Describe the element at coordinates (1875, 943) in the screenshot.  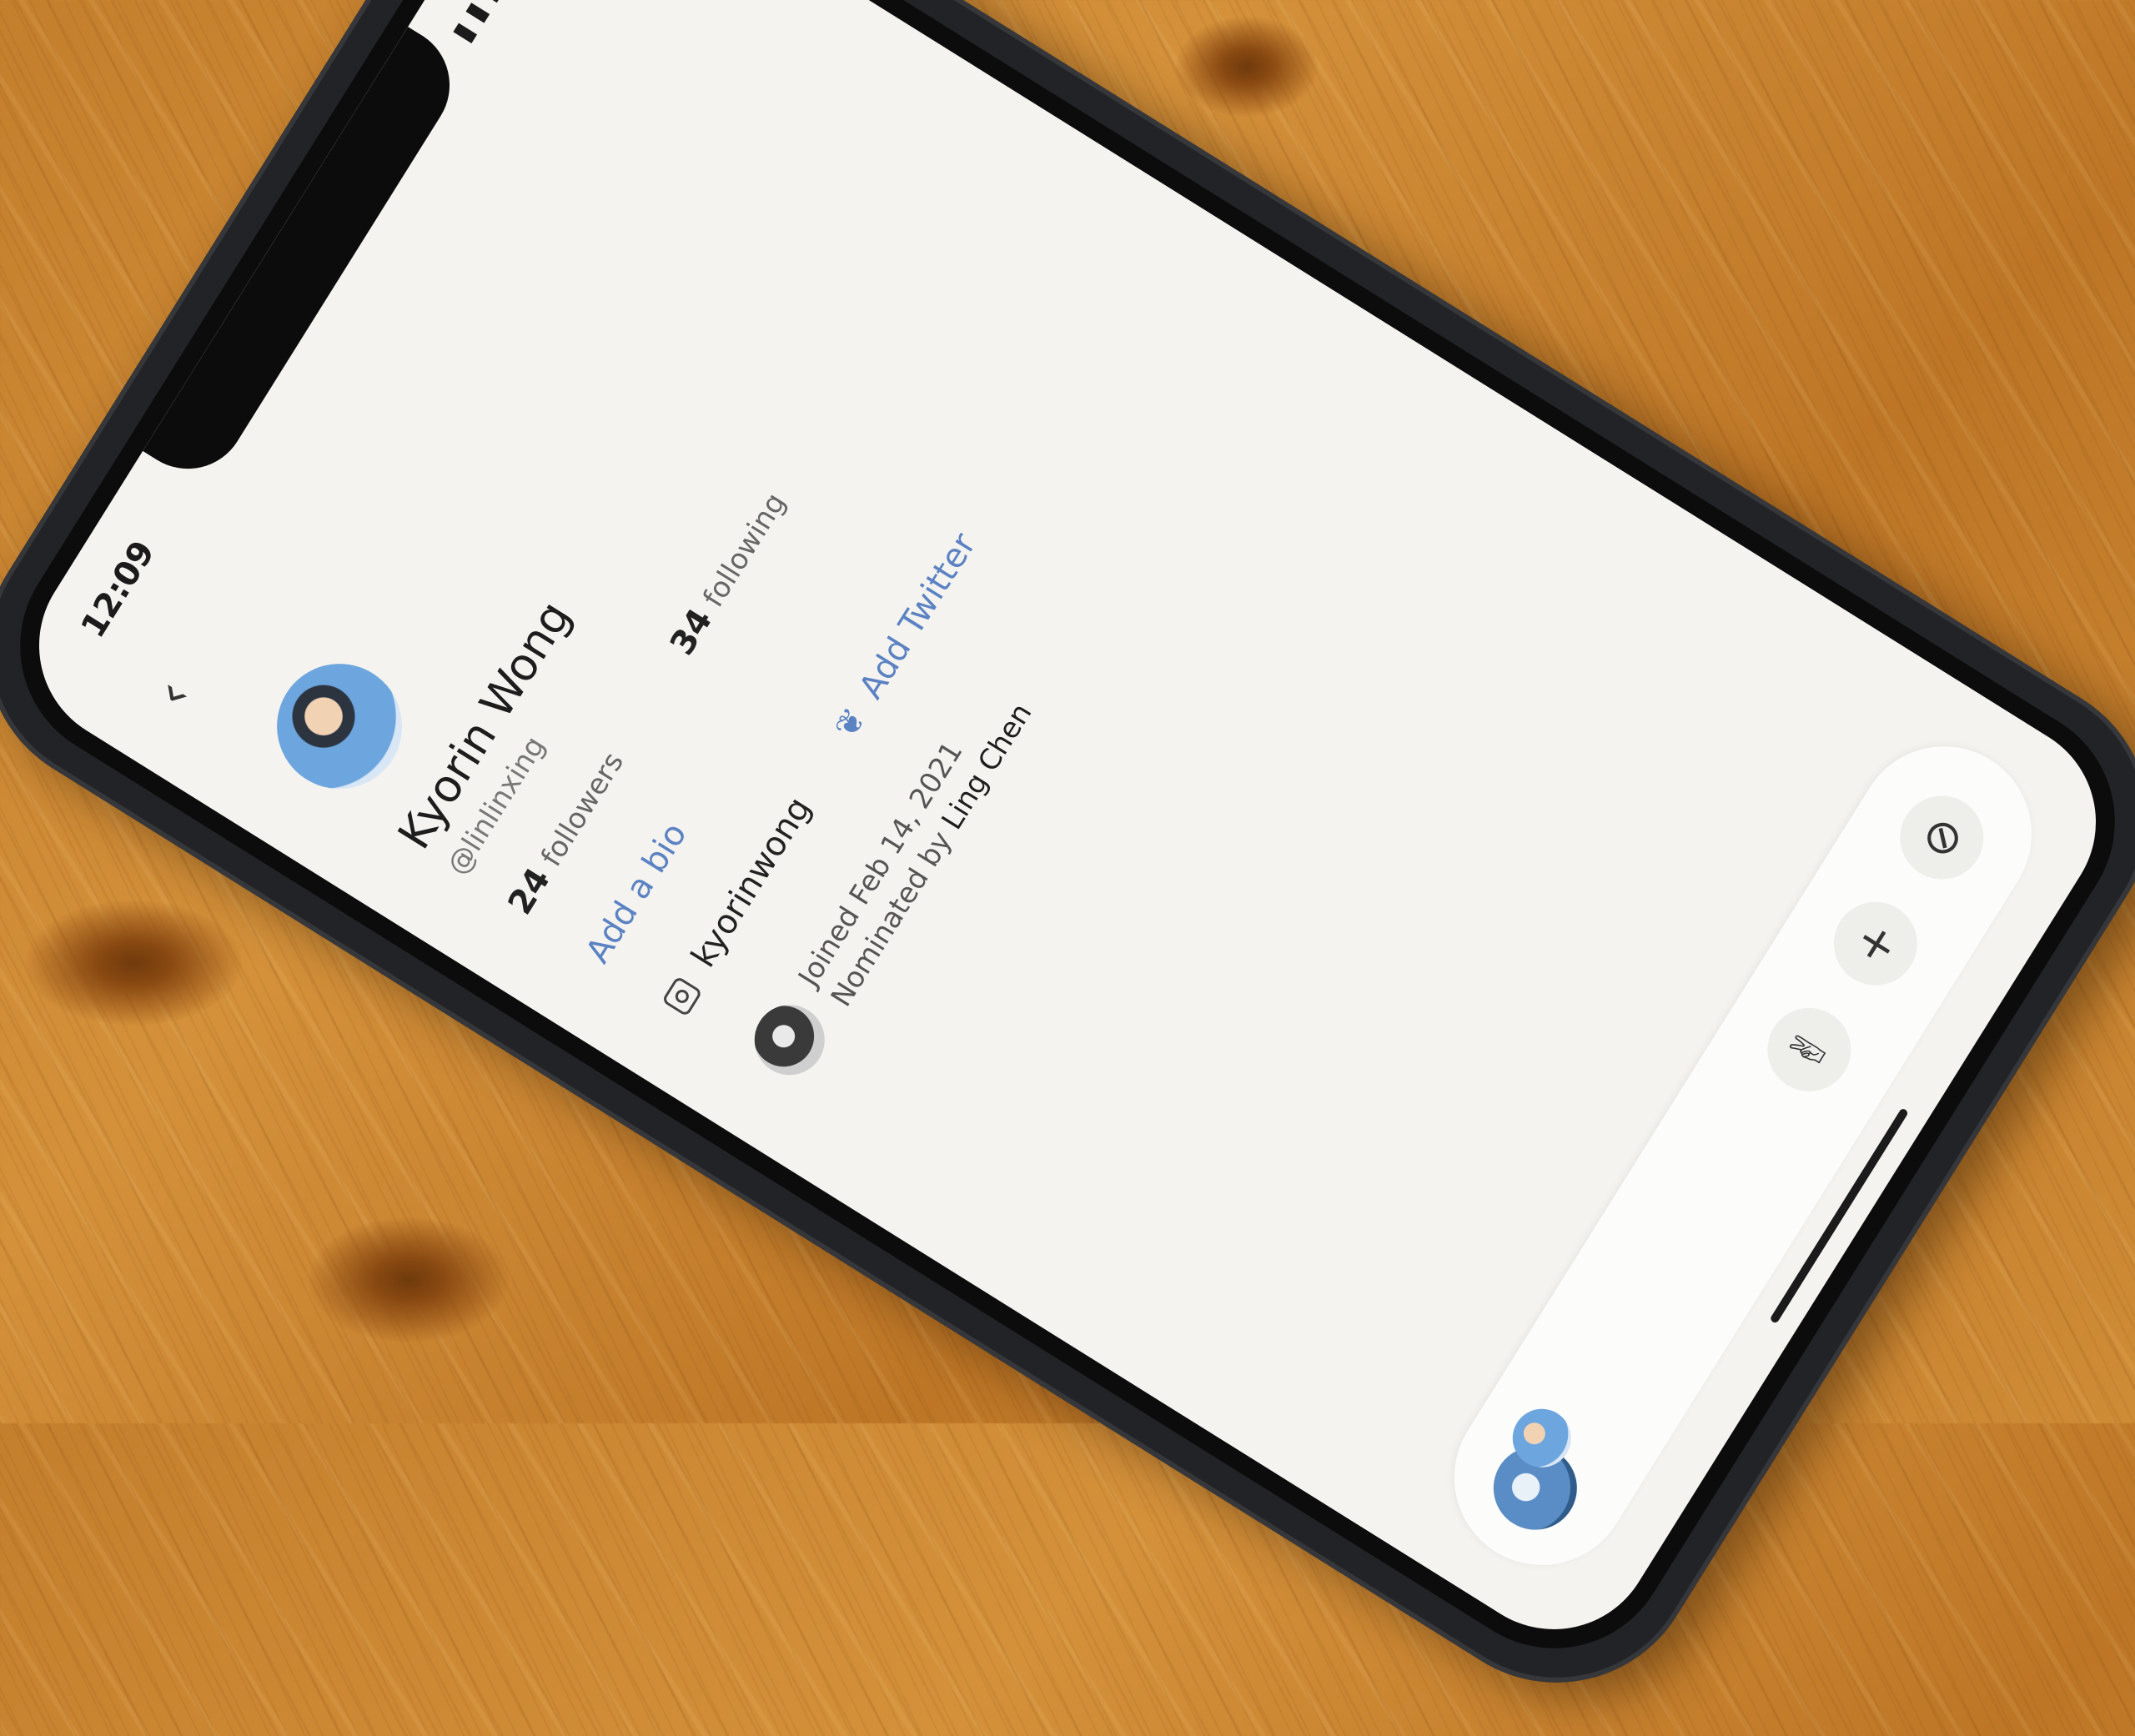
I see `plus-icon: +` at that location.